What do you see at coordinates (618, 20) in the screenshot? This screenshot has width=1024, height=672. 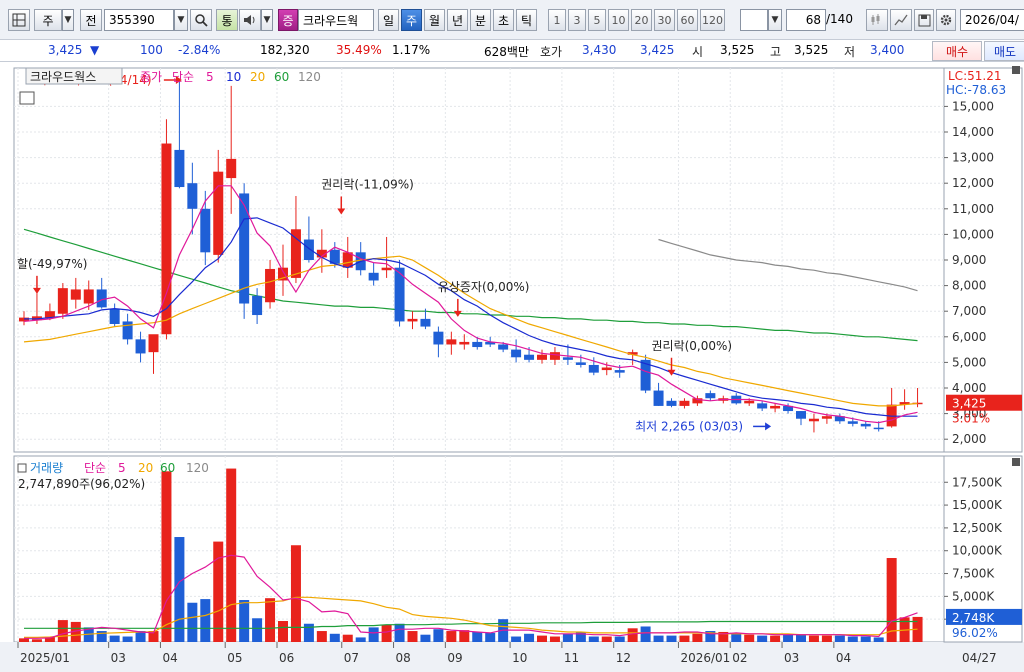 I see `interval-button-10: 10` at bounding box center [618, 20].